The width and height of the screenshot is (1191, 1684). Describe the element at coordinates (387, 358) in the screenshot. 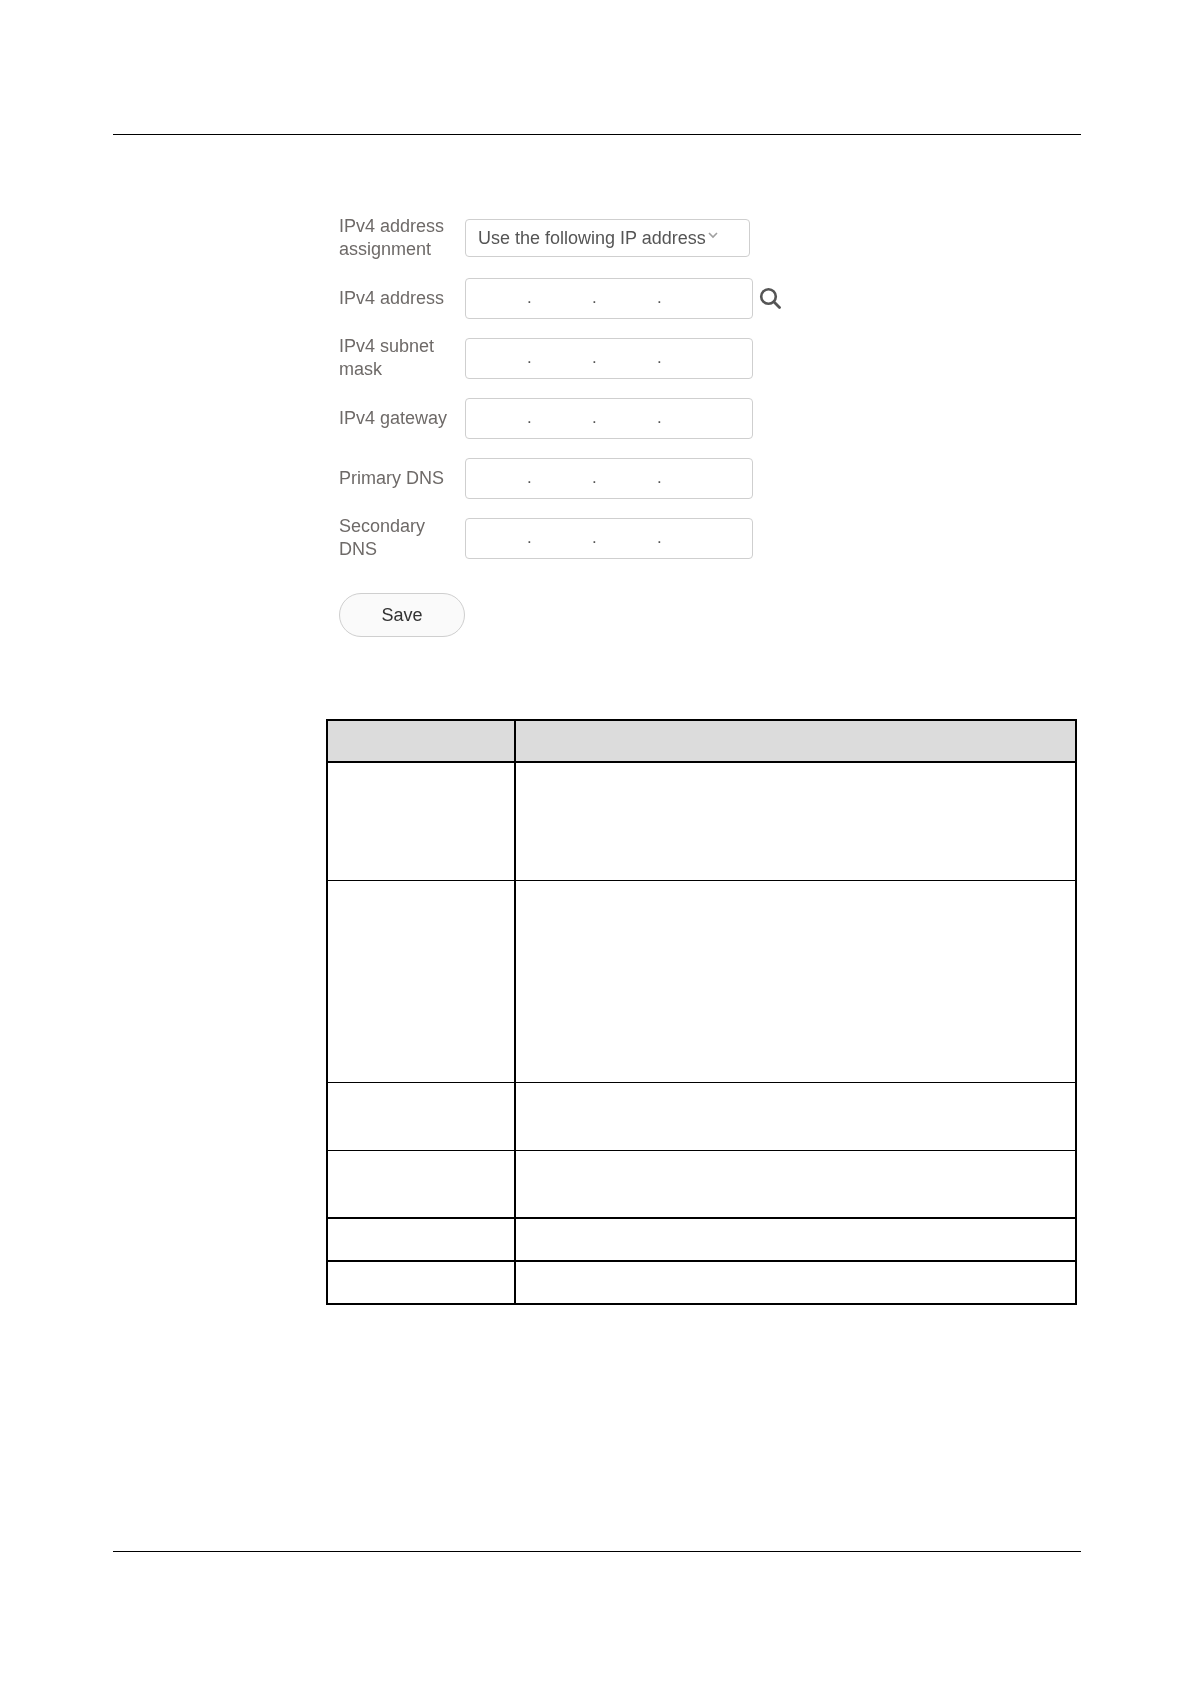

I see `field-label: IPv4 subnet mask` at that location.